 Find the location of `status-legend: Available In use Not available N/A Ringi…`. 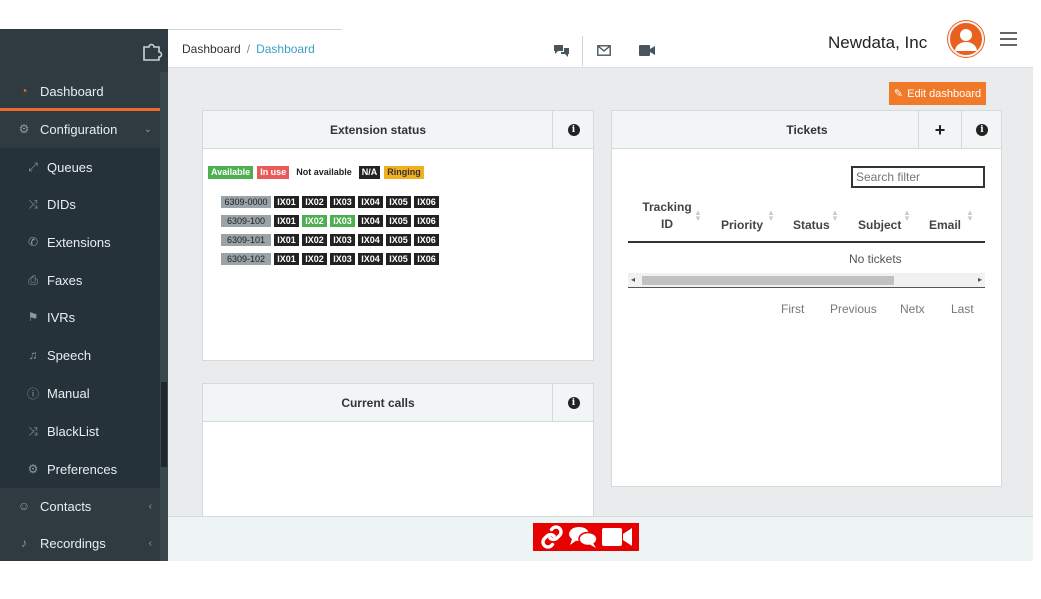

status-legend: Available In use Not available N/A Ringi… is located at coordinates (316, 172).